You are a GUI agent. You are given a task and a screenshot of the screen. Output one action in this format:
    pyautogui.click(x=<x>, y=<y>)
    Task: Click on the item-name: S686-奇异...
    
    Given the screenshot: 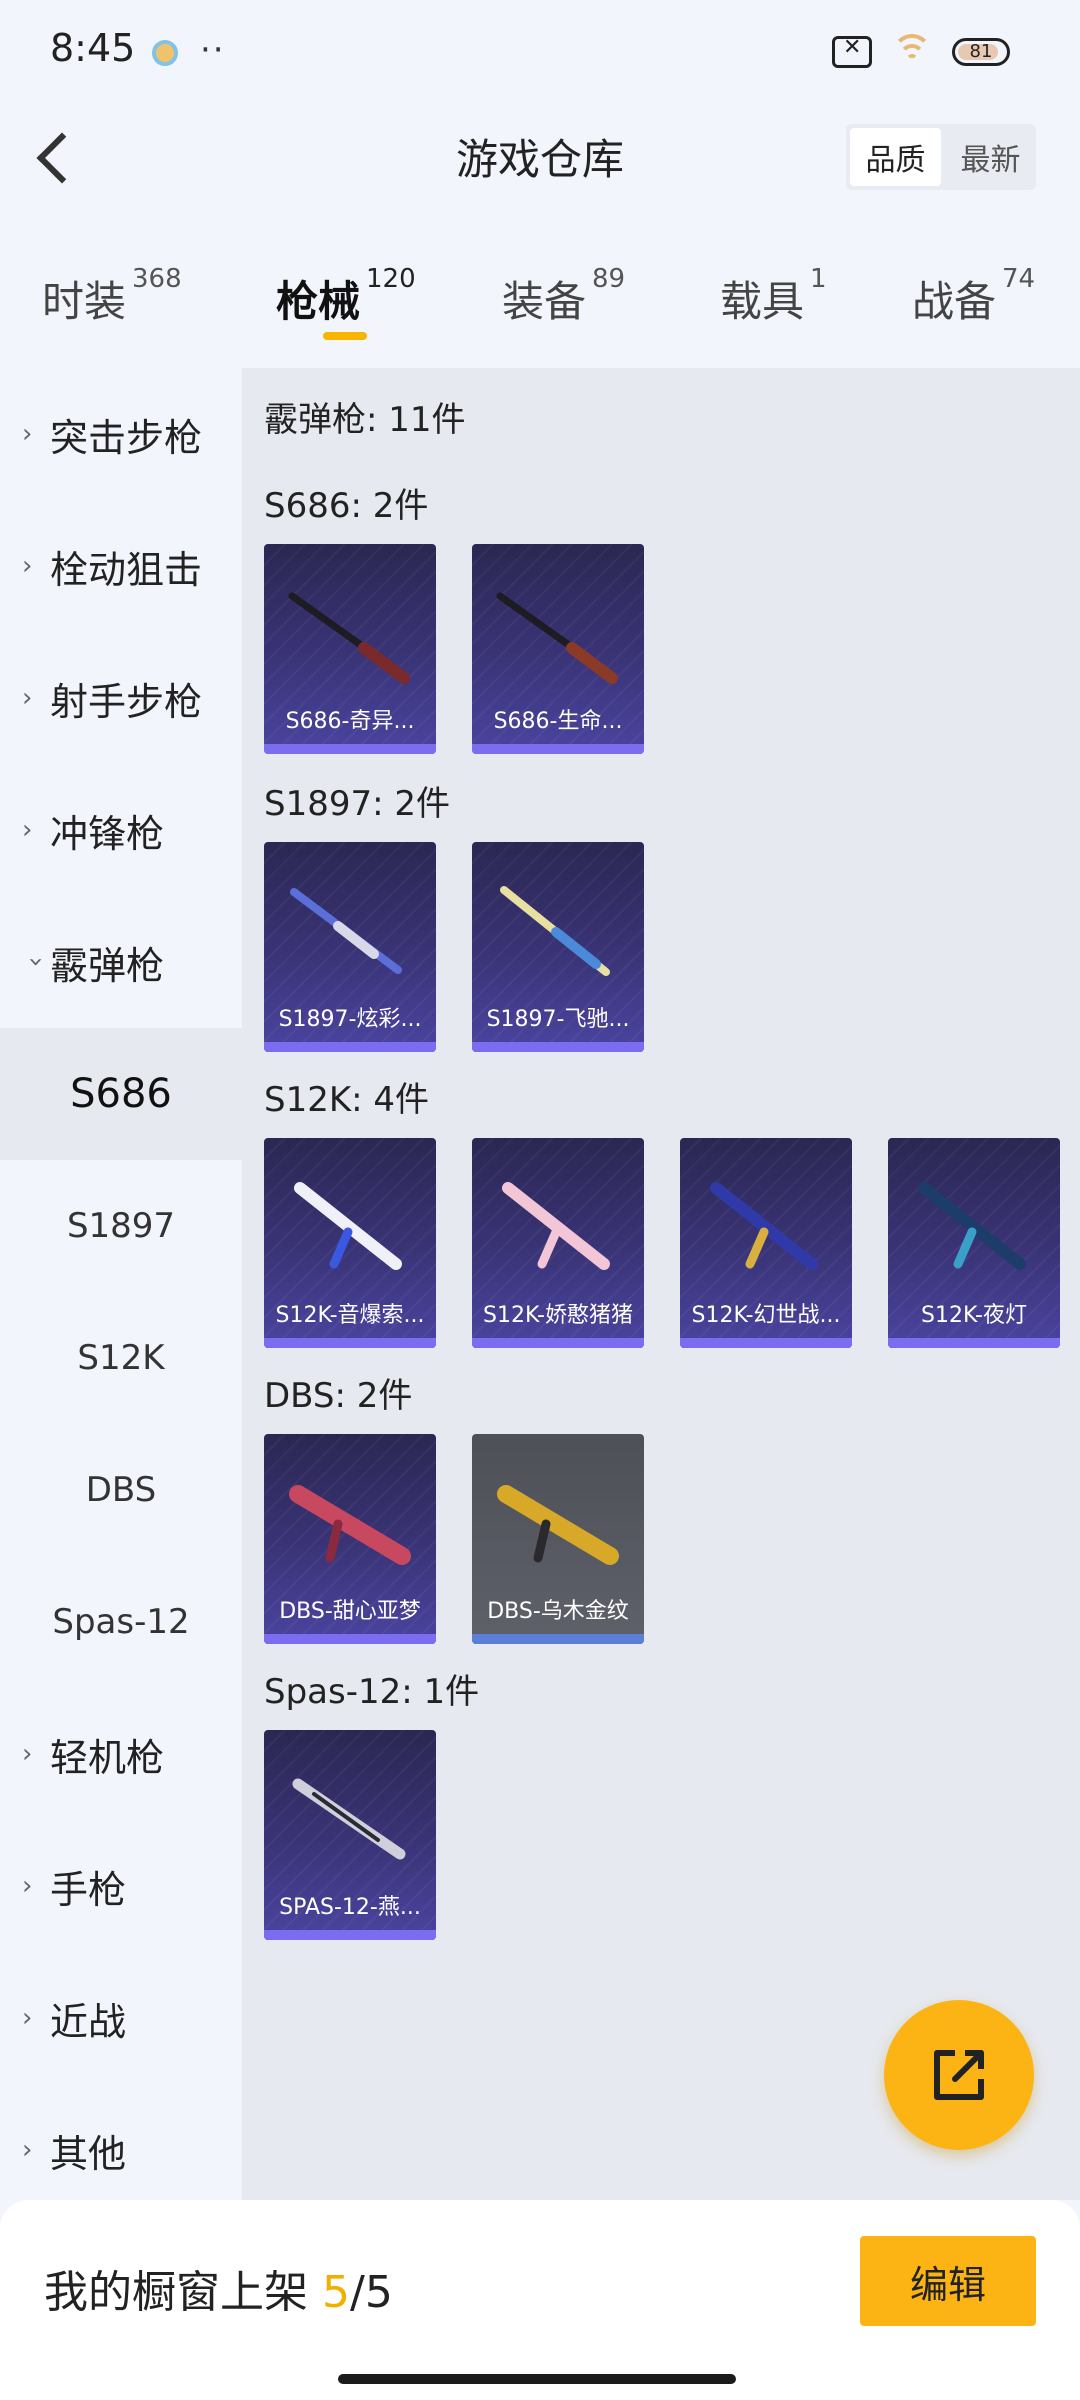 What is the action you would take?
    pyautogui.click(x=350, y=721)
    